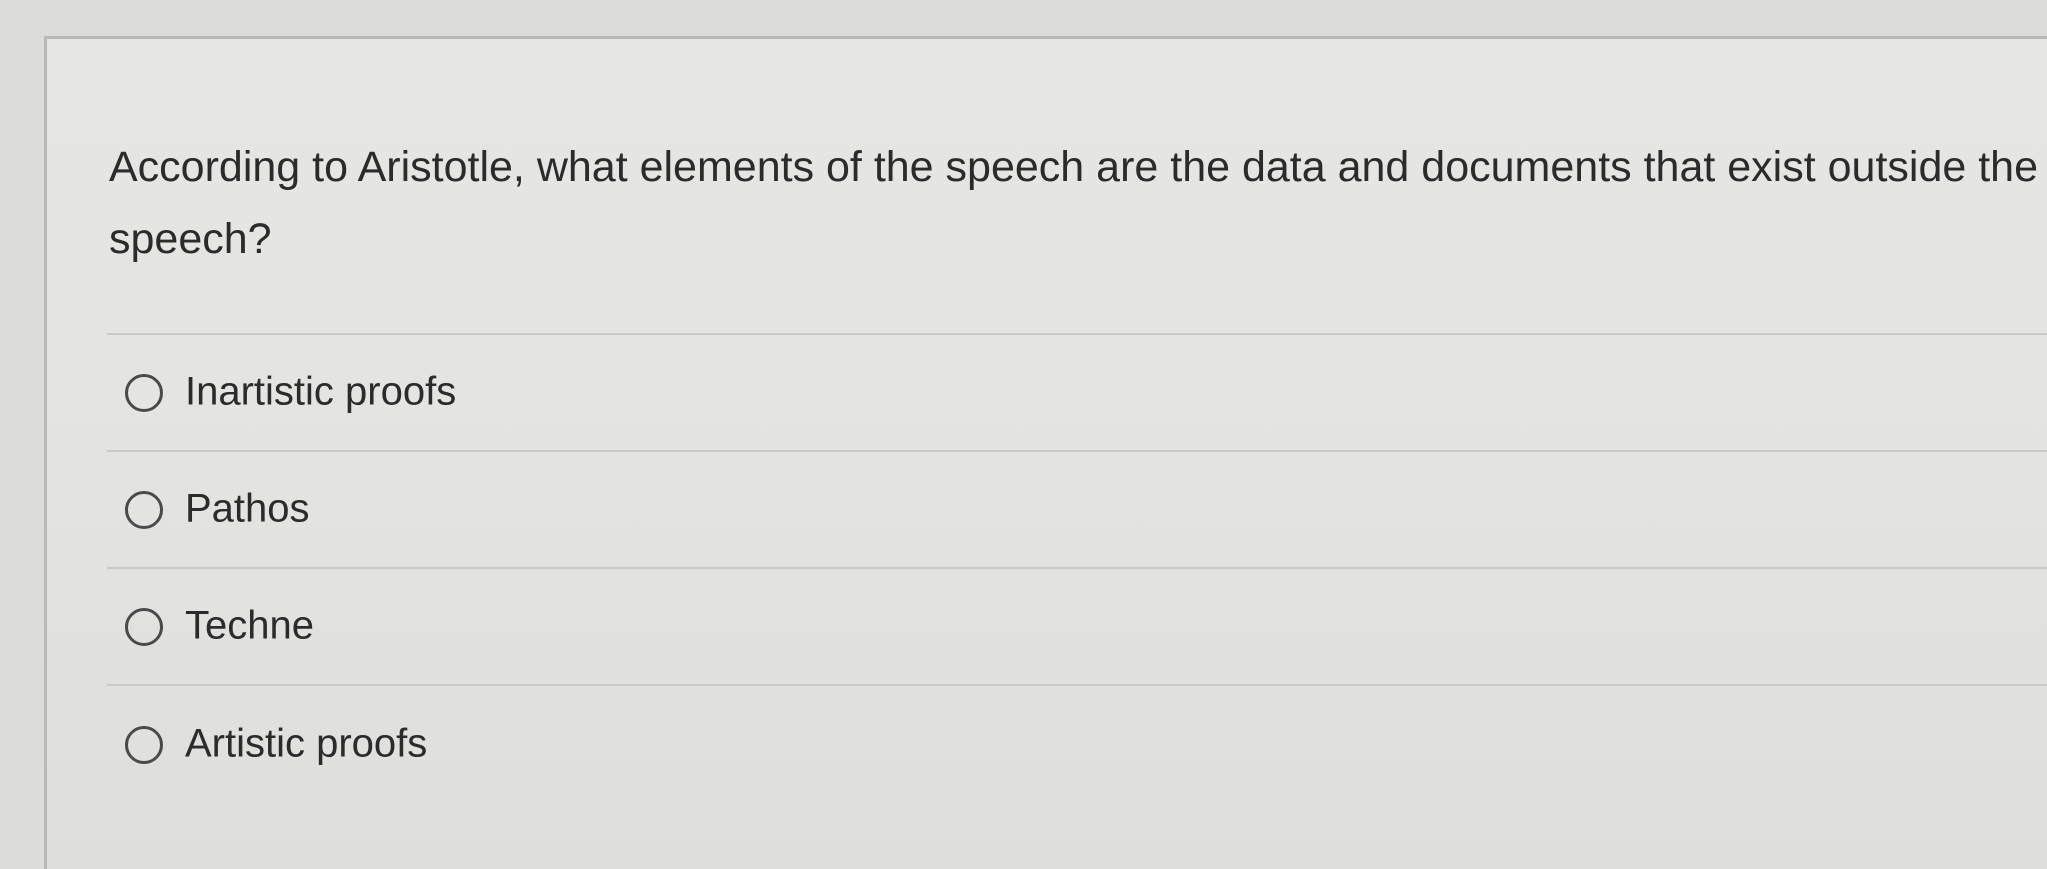 The height and width of the screenshot is (869, 2047). I want to click on answer-label: Inartistic proofs, so click(320, 391).